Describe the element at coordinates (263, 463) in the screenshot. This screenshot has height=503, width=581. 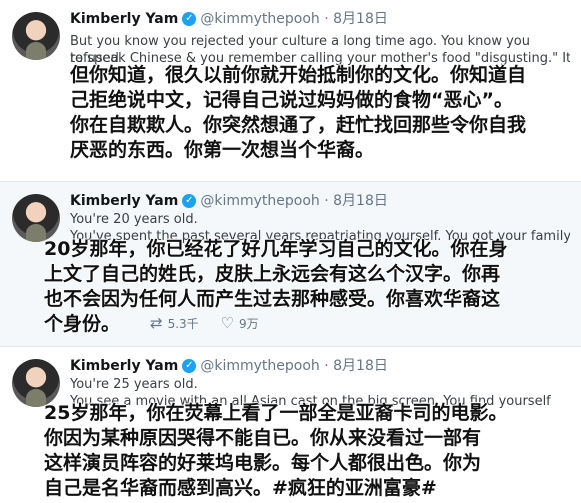
I see `chinese-caption-line: 这样演员阵容的好莱坞电影。每个人都很出色。你为` at that location.